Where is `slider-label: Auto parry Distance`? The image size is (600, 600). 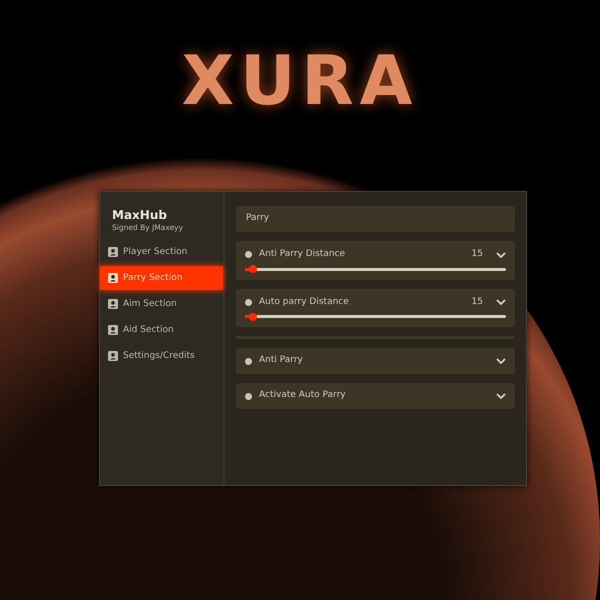 slider-label: Auto parry Distance is located at coordinates (304, 302).